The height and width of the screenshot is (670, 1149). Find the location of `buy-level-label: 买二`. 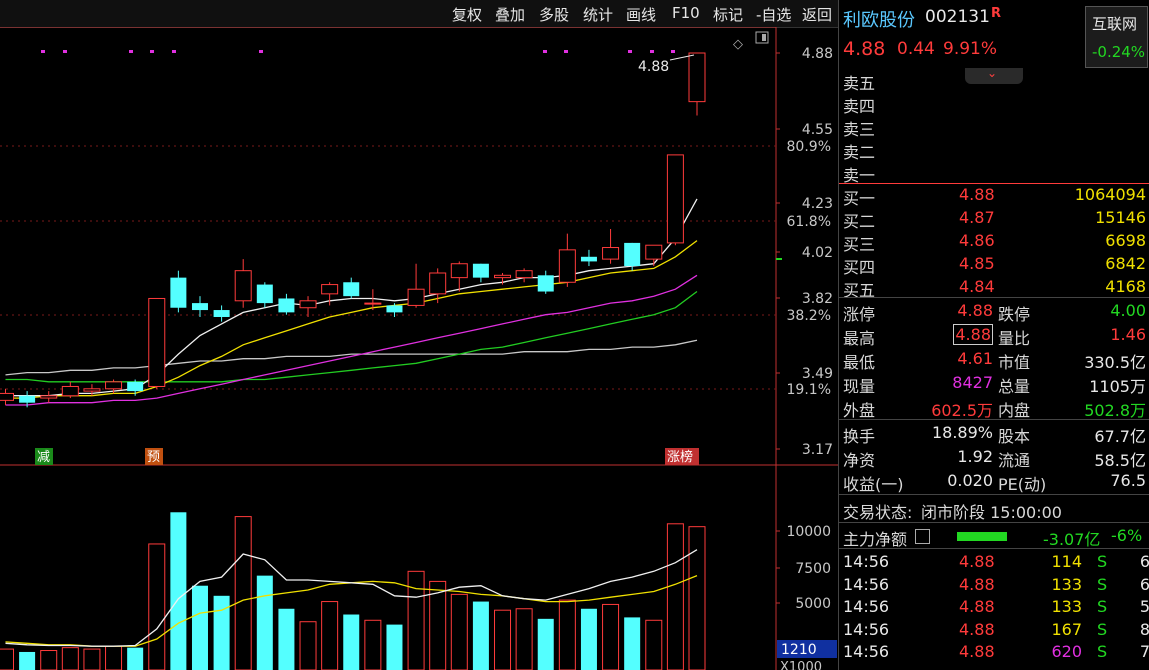

buy-level-label: 买二 is located at coordinates (859, 220).